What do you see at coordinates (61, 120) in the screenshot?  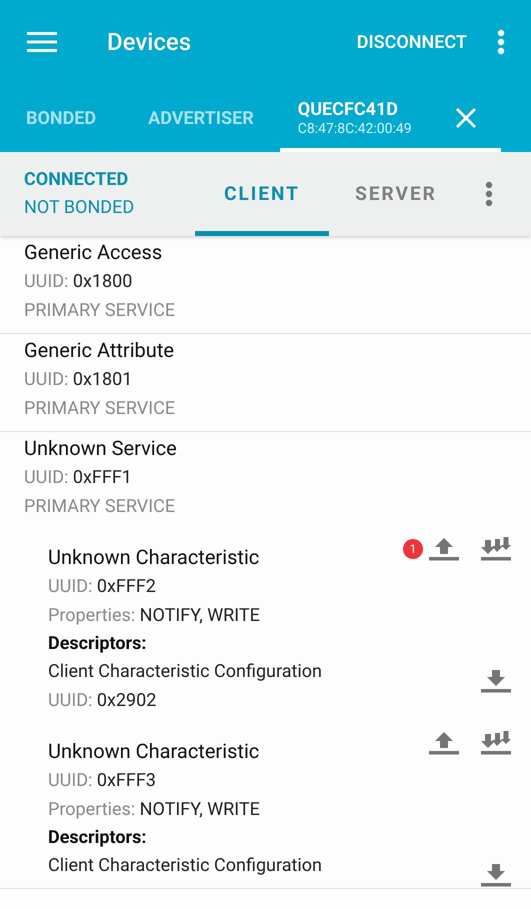 I see `tab: BONDED` at bounding box center [61, 120].